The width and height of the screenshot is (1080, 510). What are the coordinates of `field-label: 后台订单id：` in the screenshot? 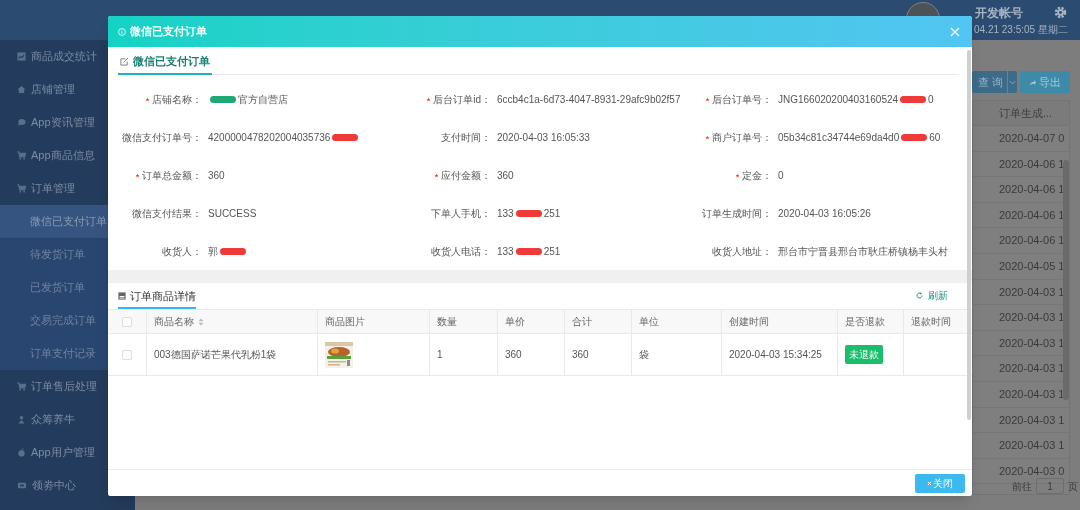 It's located at (462, 100).